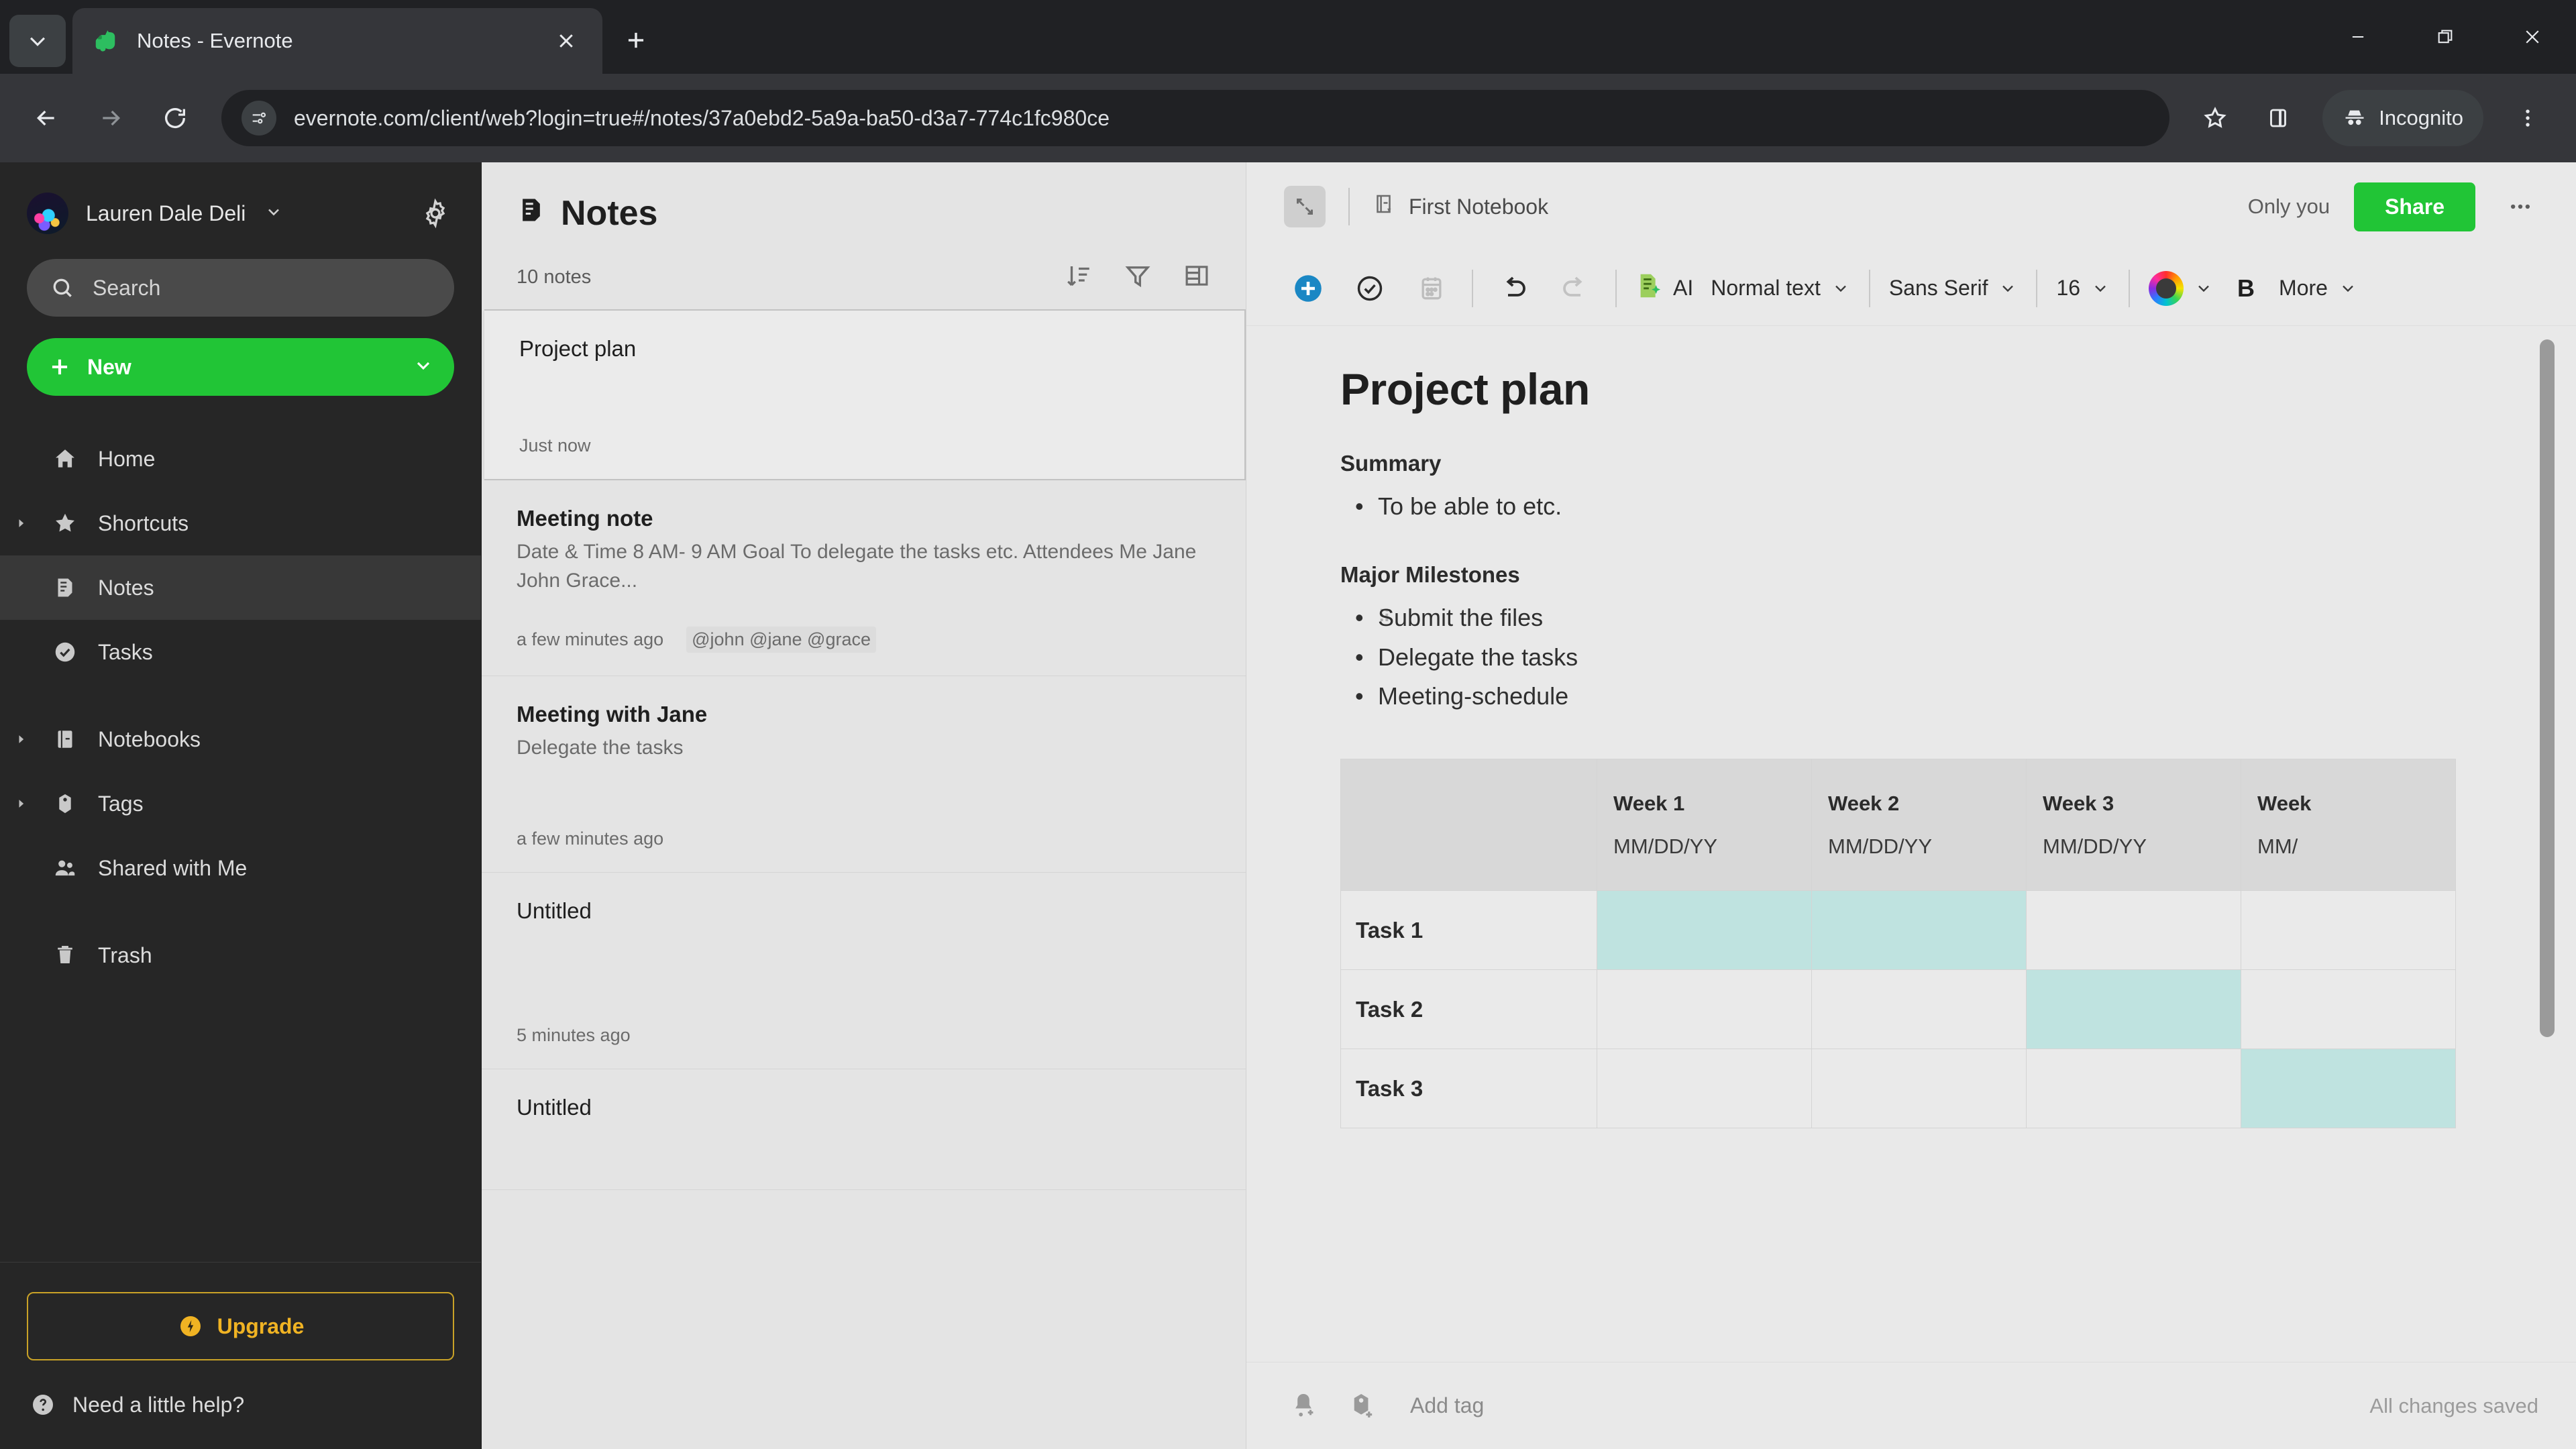 Image resolution: width=2576 pixels, height=1449 pixels. Describe the element at coordinates (1914, 389) in the screenshot. I see `note-title-heading: Project plan` at that location.